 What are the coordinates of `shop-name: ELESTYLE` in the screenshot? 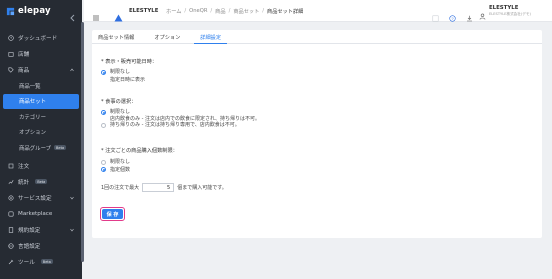 It's located at (143, 11).